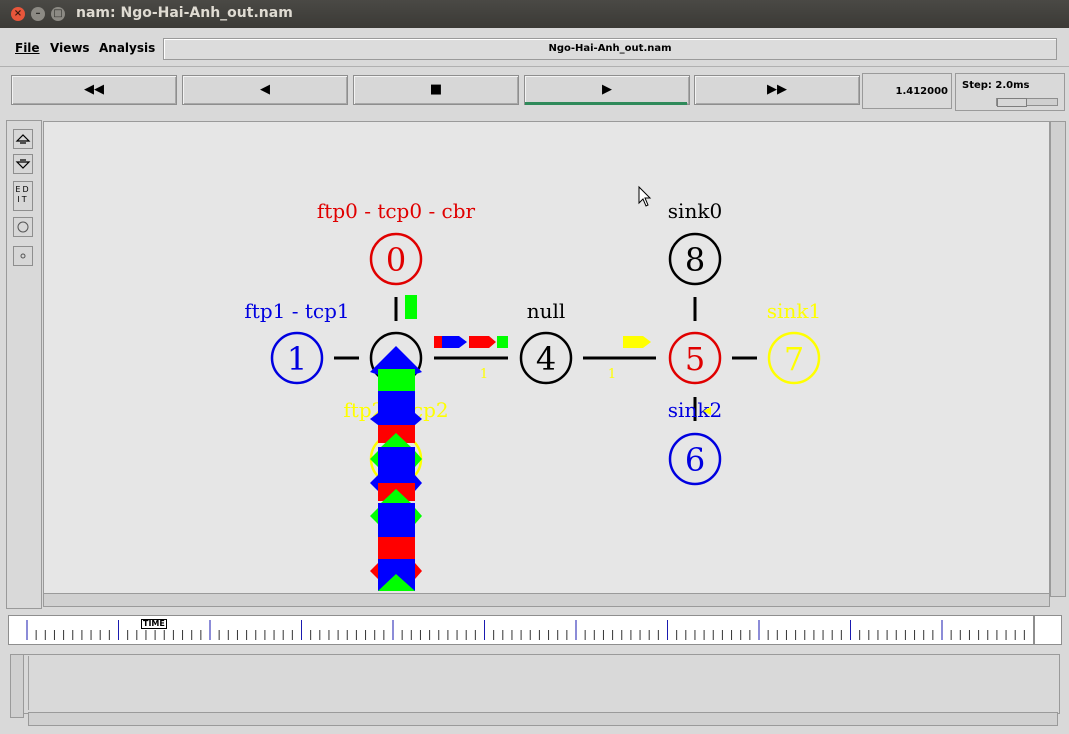 The image size is (1069, 734). What do you see at coordinates (127, 48) in the screenshot?
I see `menu-analysis: Analysis` at bounding box center [127, 48].